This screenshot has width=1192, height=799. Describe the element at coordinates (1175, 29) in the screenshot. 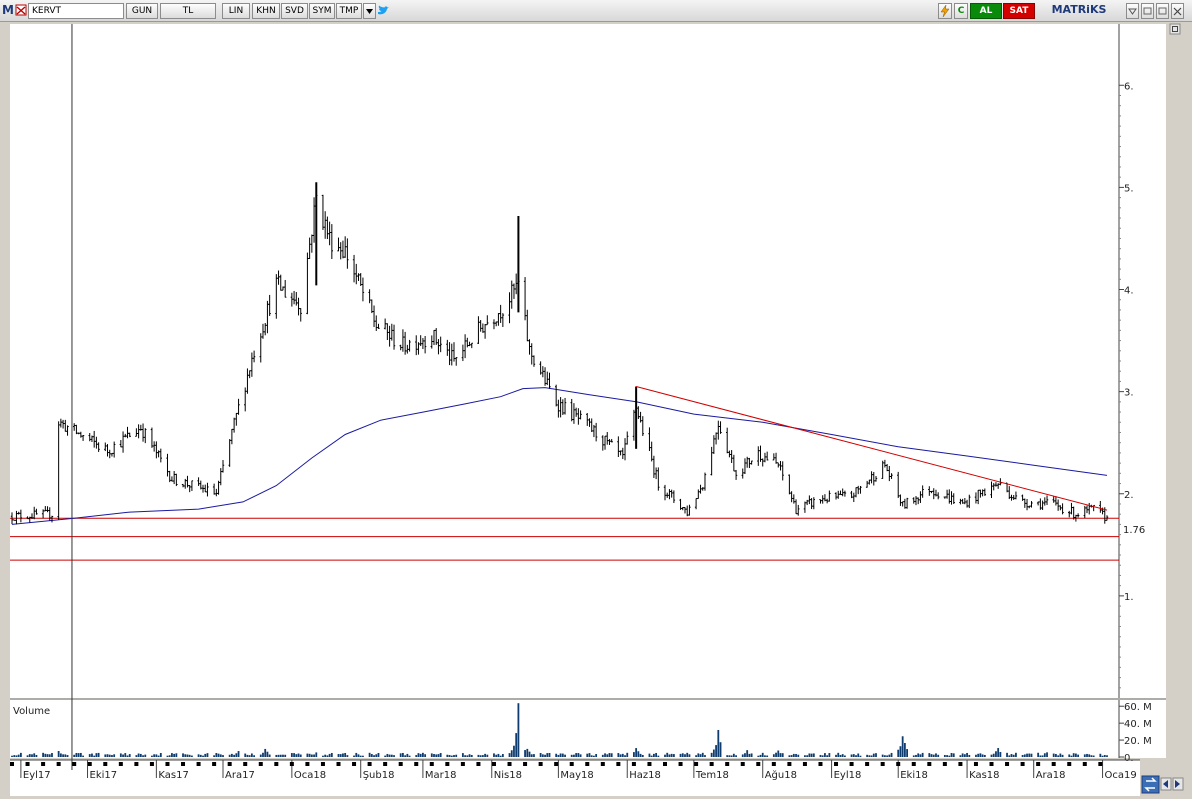

I see `panel-minimize-button` at that location.